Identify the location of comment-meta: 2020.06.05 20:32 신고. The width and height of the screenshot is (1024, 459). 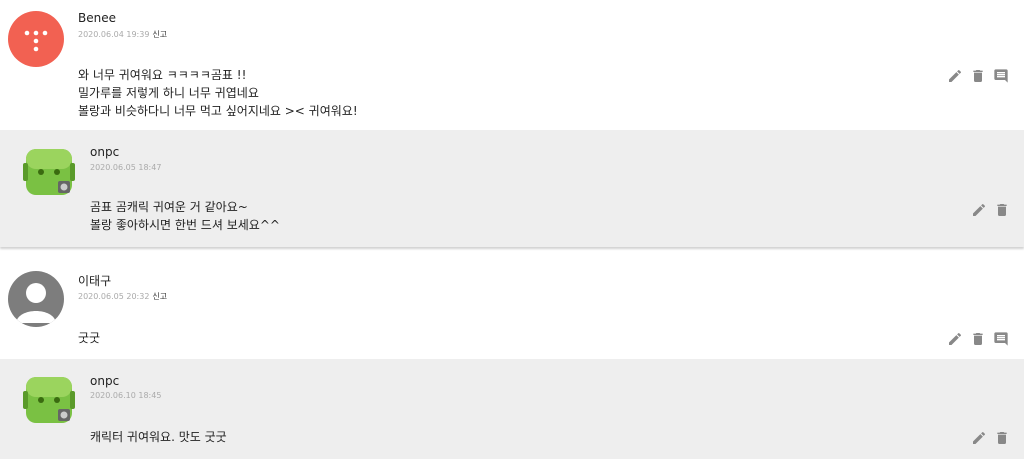
(122, 296).